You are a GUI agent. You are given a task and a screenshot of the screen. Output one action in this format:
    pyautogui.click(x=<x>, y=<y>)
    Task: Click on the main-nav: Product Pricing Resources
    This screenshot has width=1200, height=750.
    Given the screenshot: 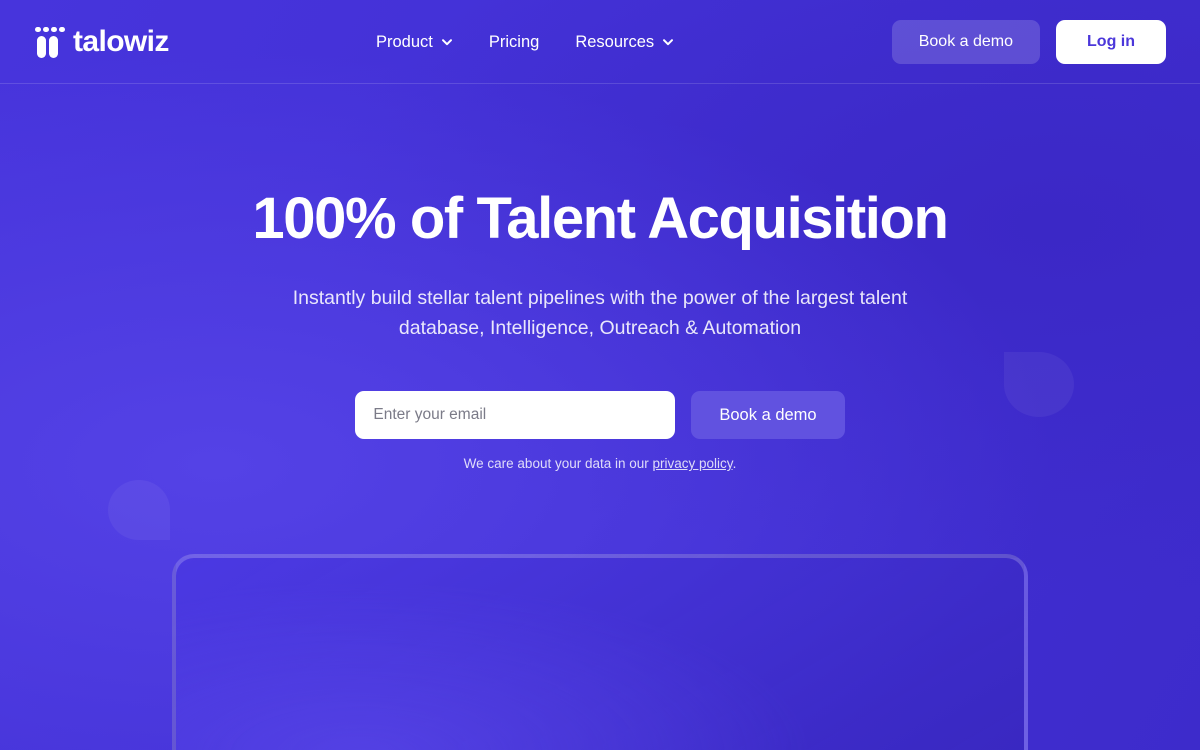 What is the action you would take?
    pyautogui.click(x=525, y=42)
    